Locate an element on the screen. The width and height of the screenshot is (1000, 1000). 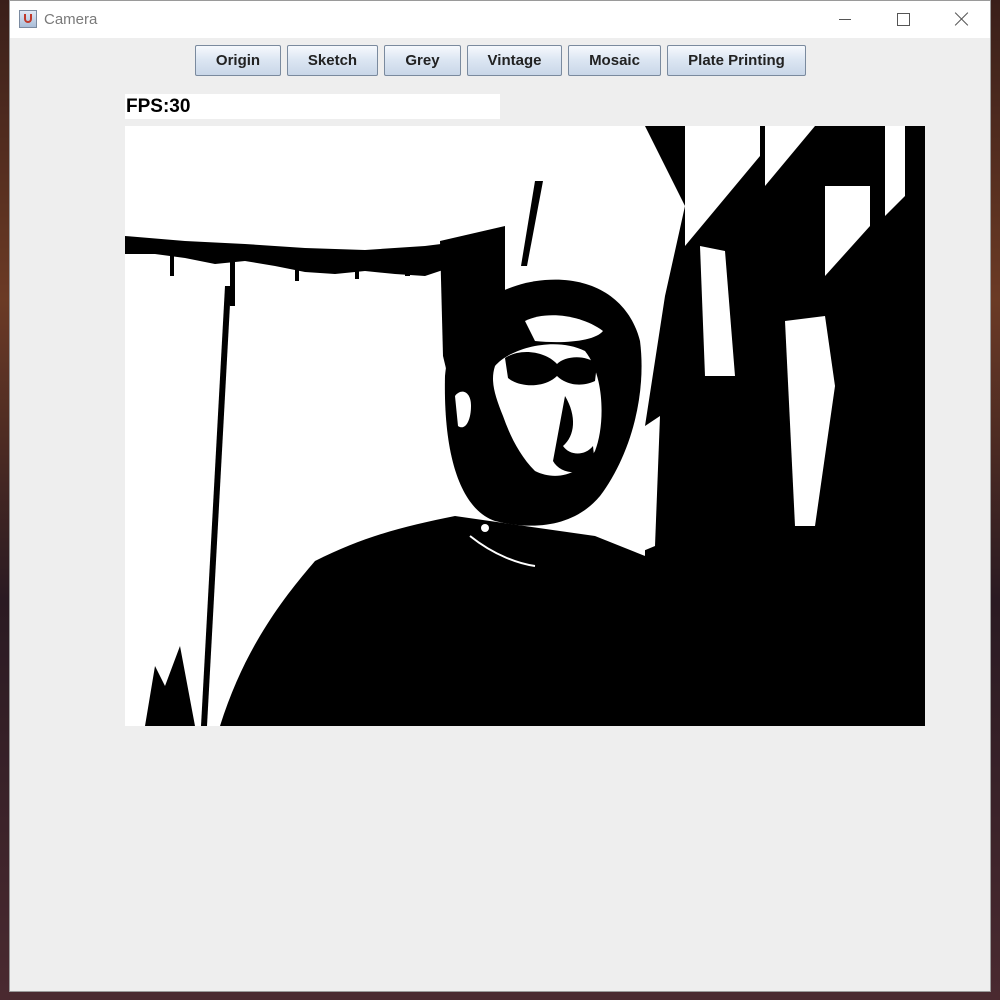
plate-printing-button: Plate Printing is located at coordinates (736, 60).